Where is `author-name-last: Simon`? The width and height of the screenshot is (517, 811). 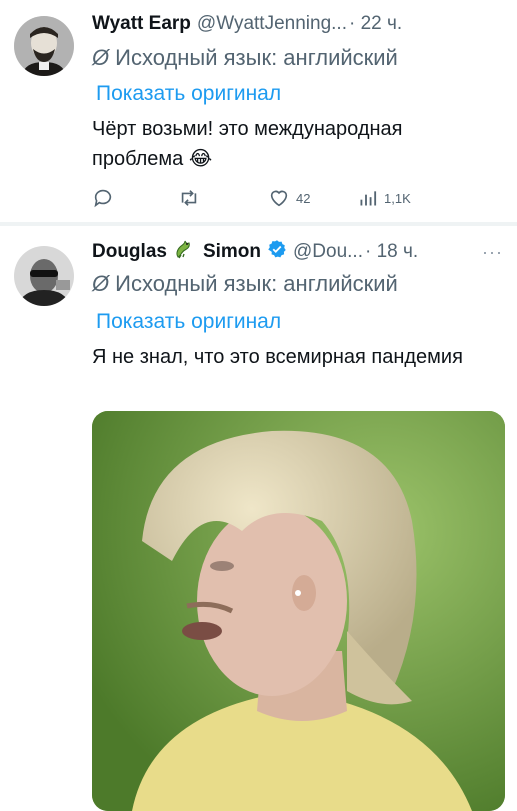 author-name-last: Simon is located at coordinates (232, 252).